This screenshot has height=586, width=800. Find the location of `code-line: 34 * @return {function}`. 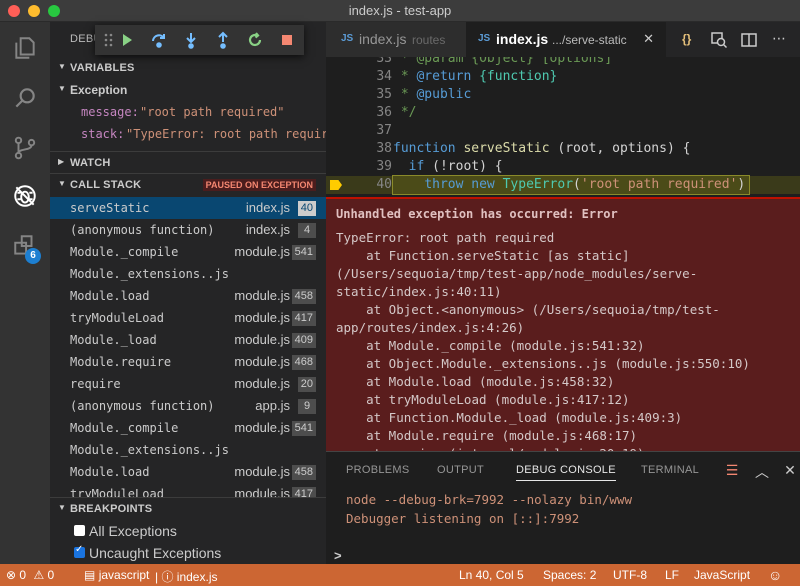

code-line: 34 * @return {function} is located at coordinates (563, 77).